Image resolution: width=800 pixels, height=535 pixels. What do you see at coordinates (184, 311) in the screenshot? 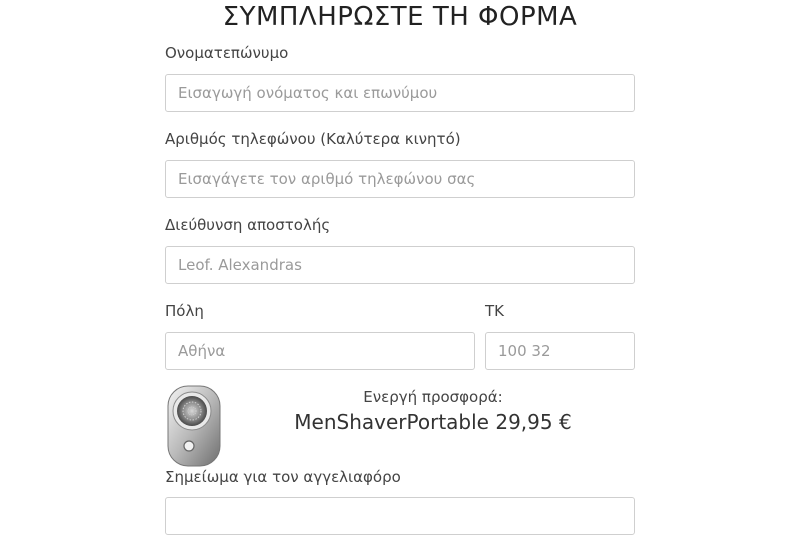
I see `city-label: Πόλη` at bounding box center [184, 311].